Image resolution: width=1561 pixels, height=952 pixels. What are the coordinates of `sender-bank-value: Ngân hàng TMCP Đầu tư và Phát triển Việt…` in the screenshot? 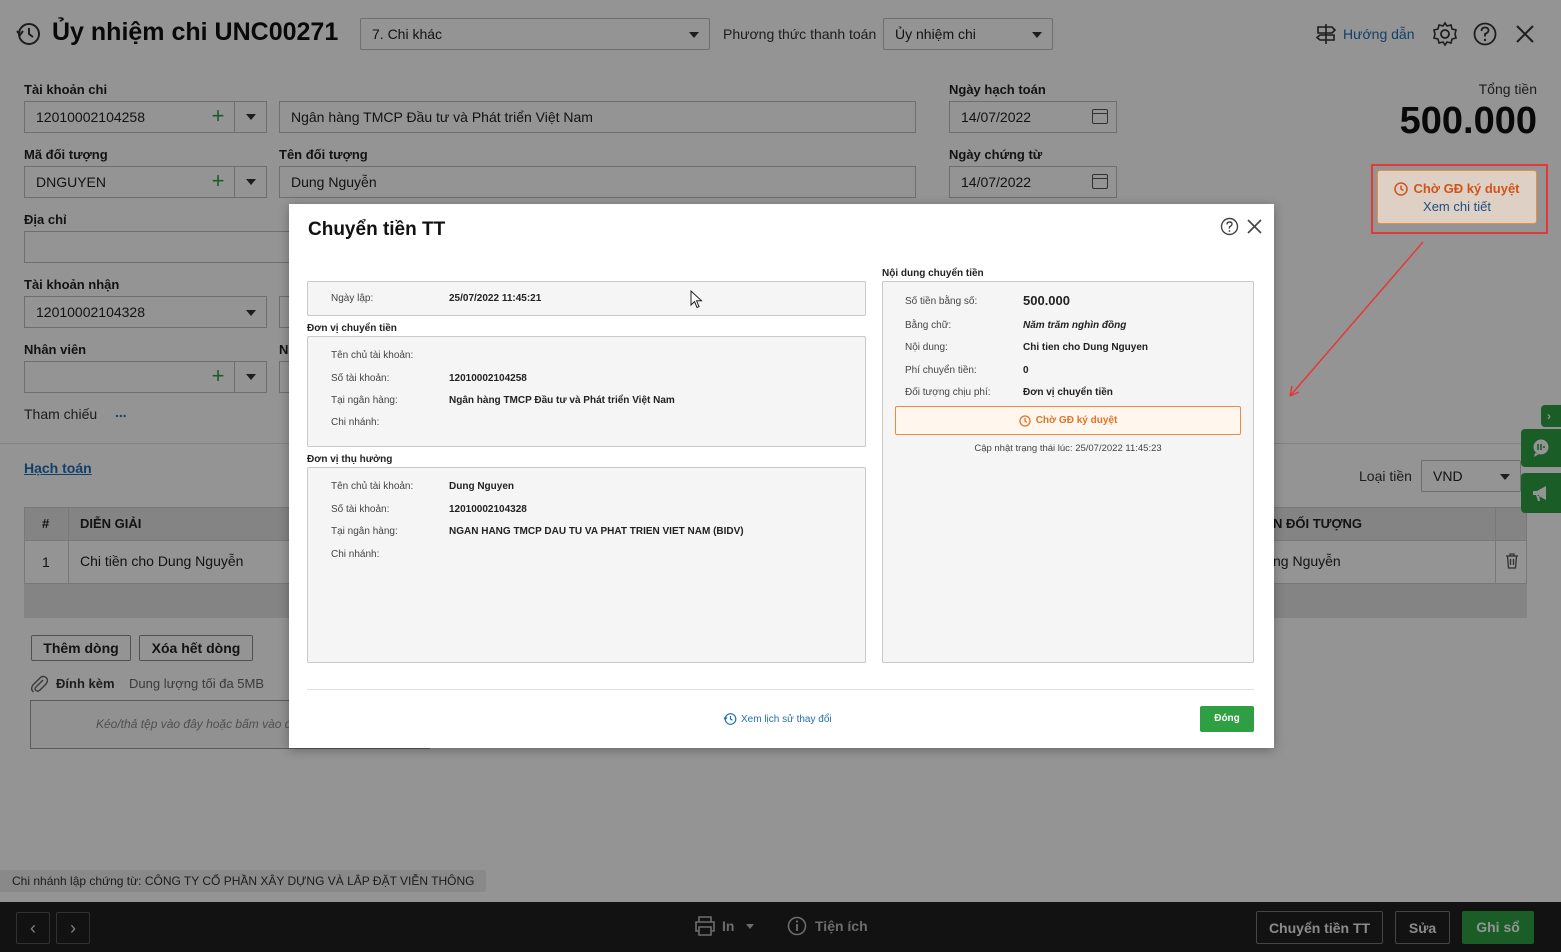 It's located at (562, 400).